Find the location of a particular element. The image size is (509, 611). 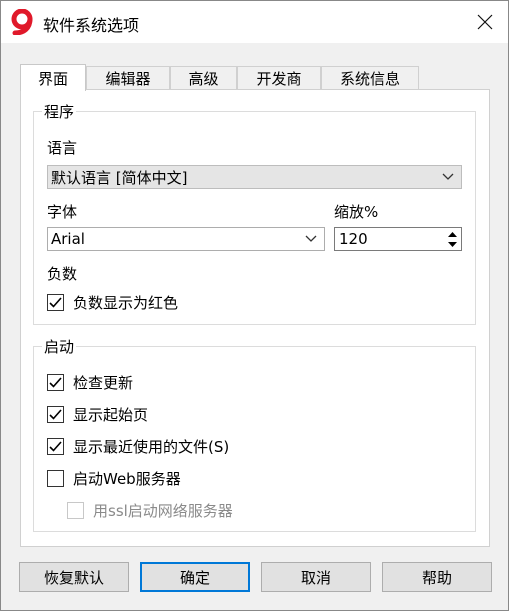

triangle-up-icon is located at coordinates (452, 234).